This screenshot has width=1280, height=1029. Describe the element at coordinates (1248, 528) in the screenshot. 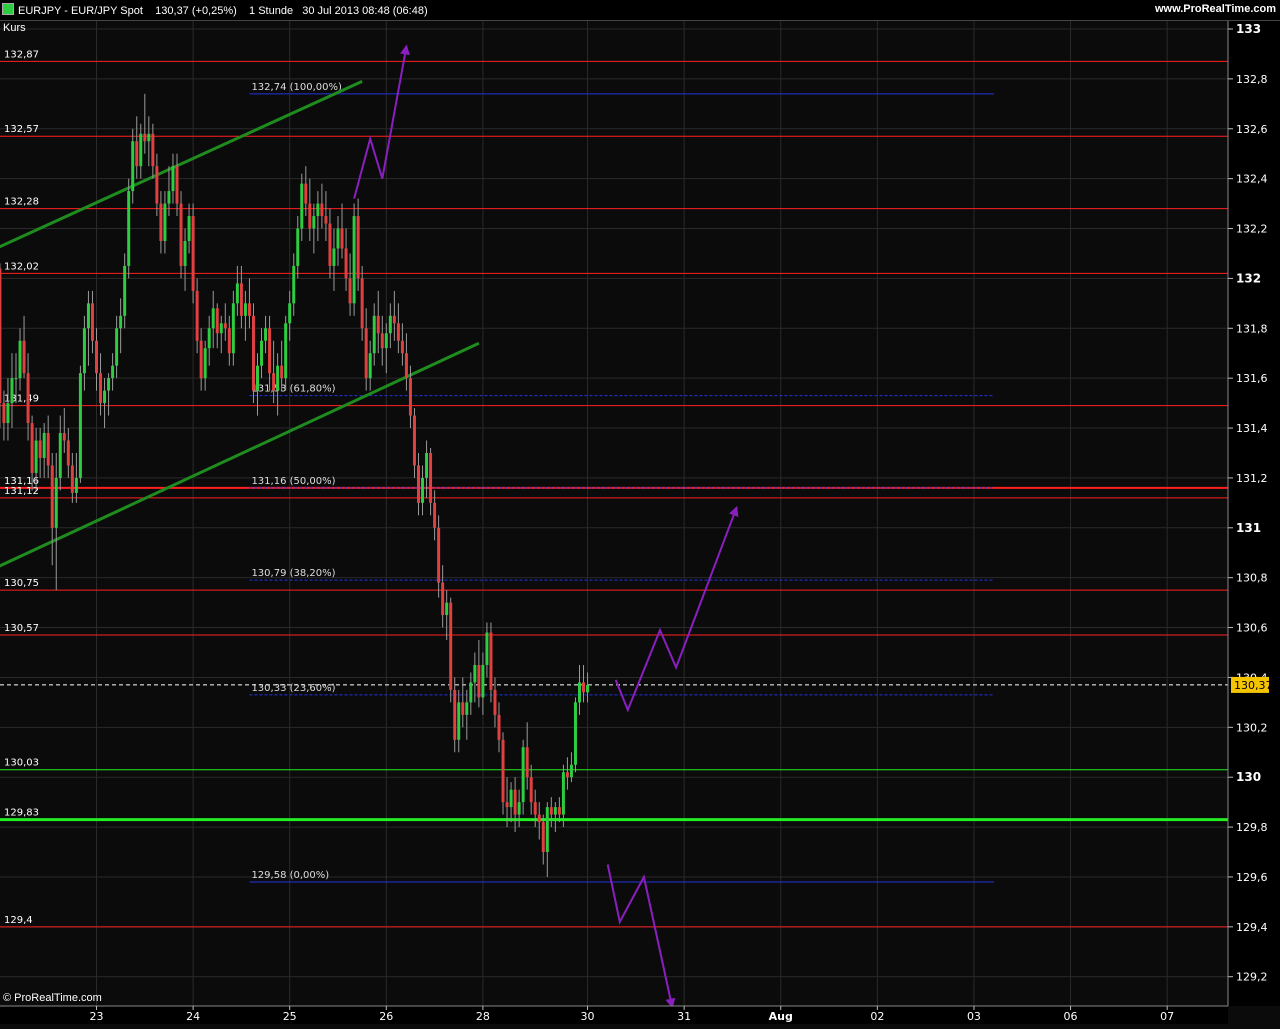

I see `price-tick-label: 131` at that location.